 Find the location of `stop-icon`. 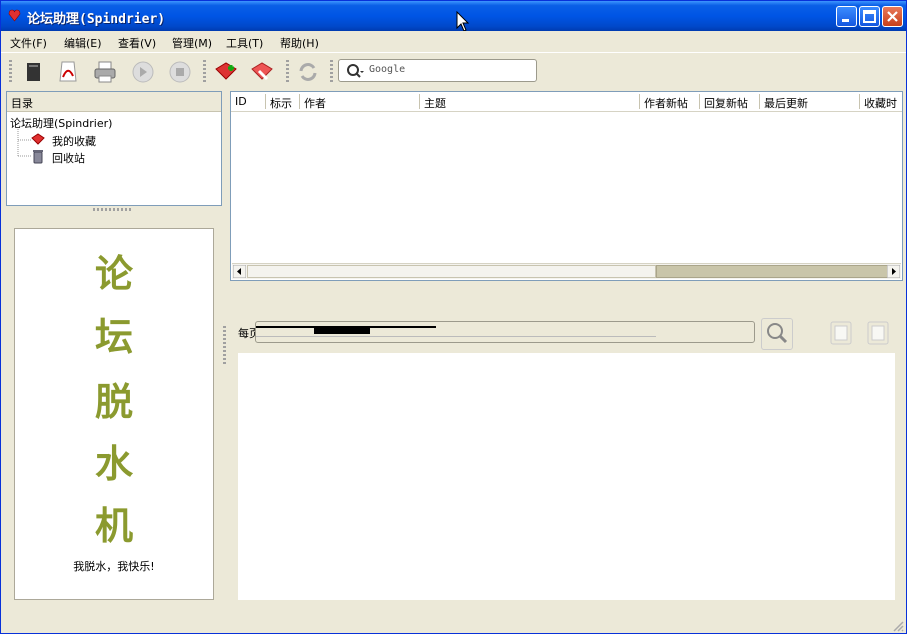

stop-icon is located at coordinates (180, 72).